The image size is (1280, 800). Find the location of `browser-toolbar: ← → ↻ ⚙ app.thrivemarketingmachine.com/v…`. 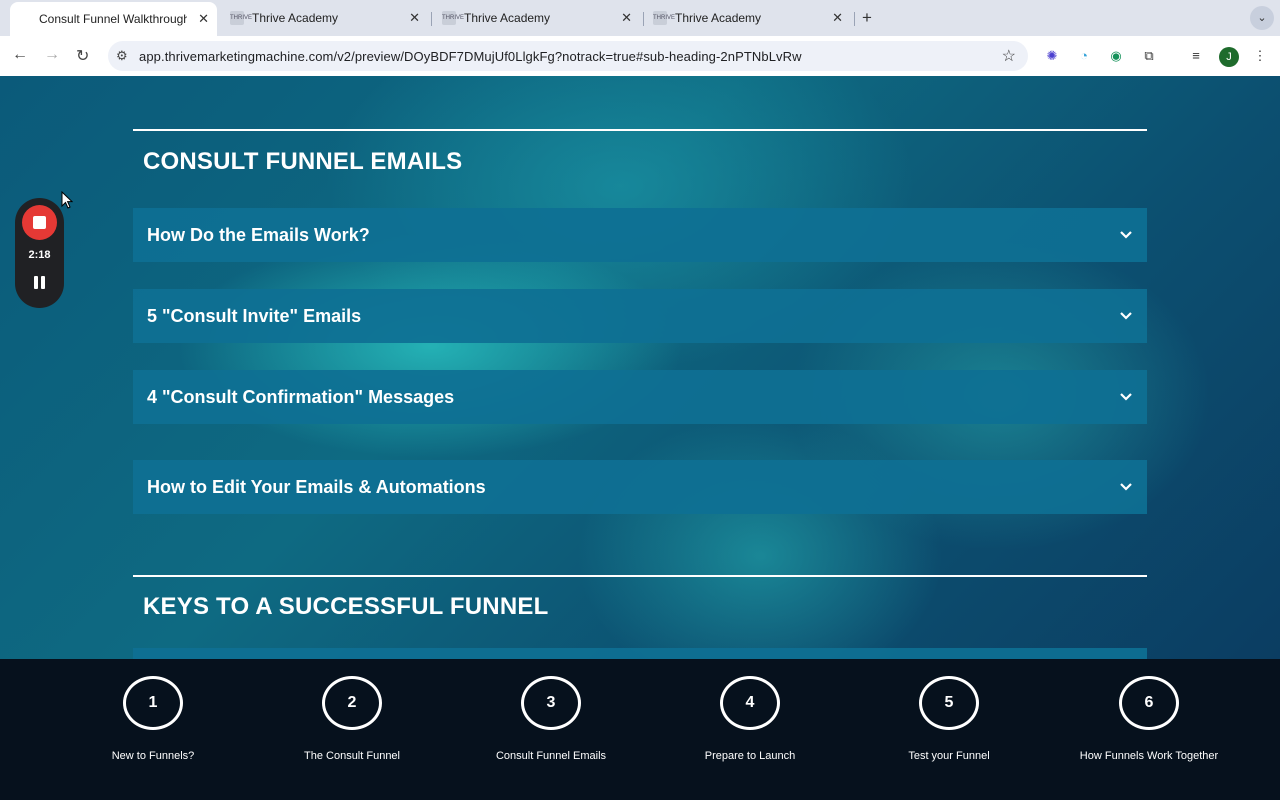

browser-toolbar: ← → ↻ ⚙ app.thrivemarketingmachine.com/v… is located at coordinates (640, 56).